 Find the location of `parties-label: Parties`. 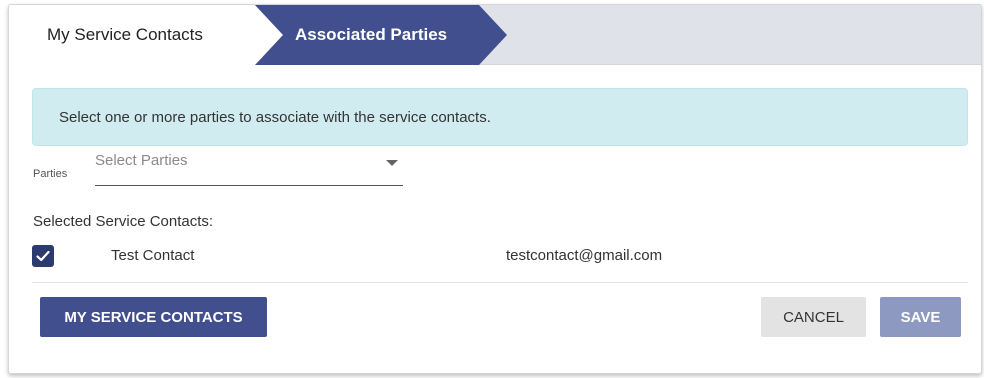

parties-label: Parties is located at coordinates (50, 174).